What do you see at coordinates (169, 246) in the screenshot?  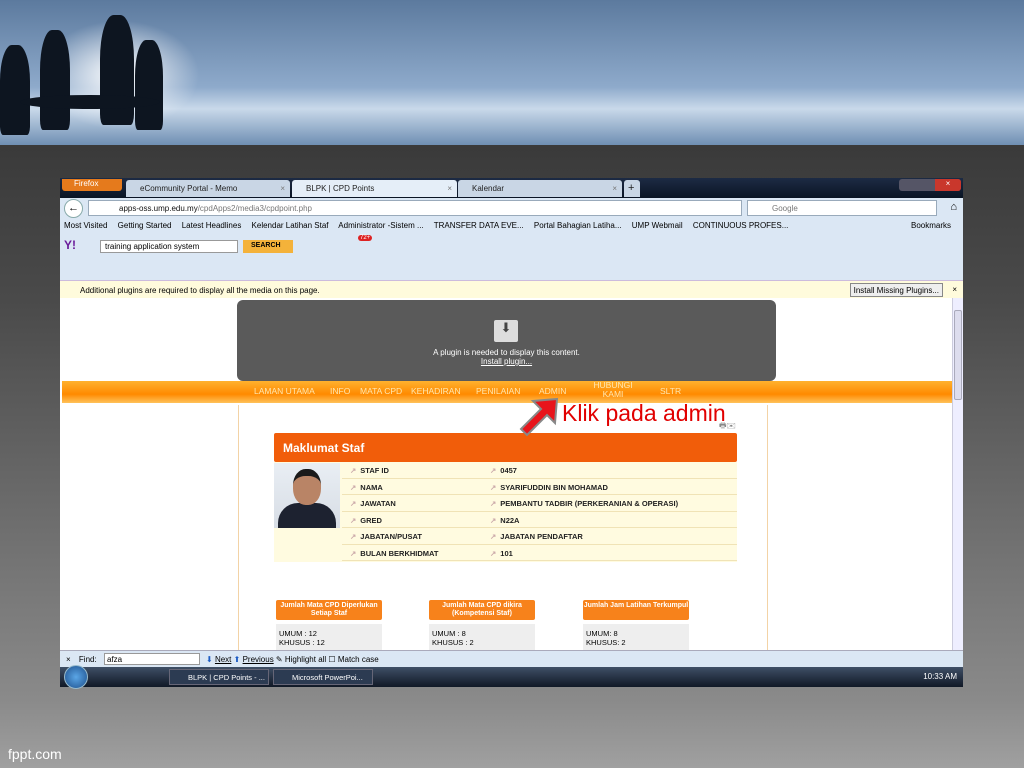 I see `yahoo-search-input: training application system` at bounding box center [169, 246].